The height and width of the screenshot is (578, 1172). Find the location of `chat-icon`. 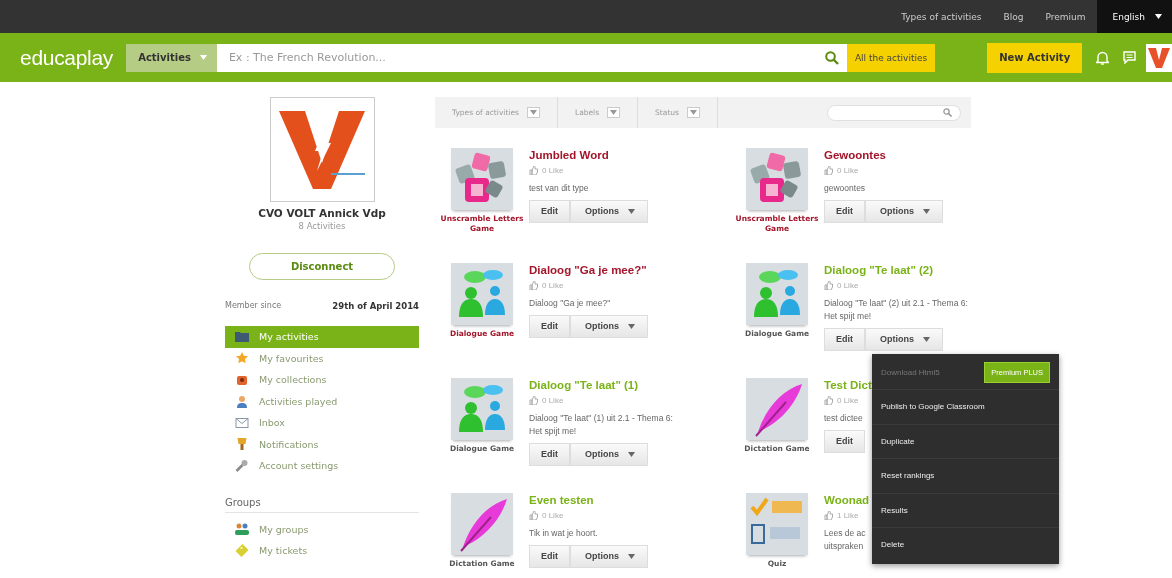

chat-icon is located at coordinates (1130, 57).